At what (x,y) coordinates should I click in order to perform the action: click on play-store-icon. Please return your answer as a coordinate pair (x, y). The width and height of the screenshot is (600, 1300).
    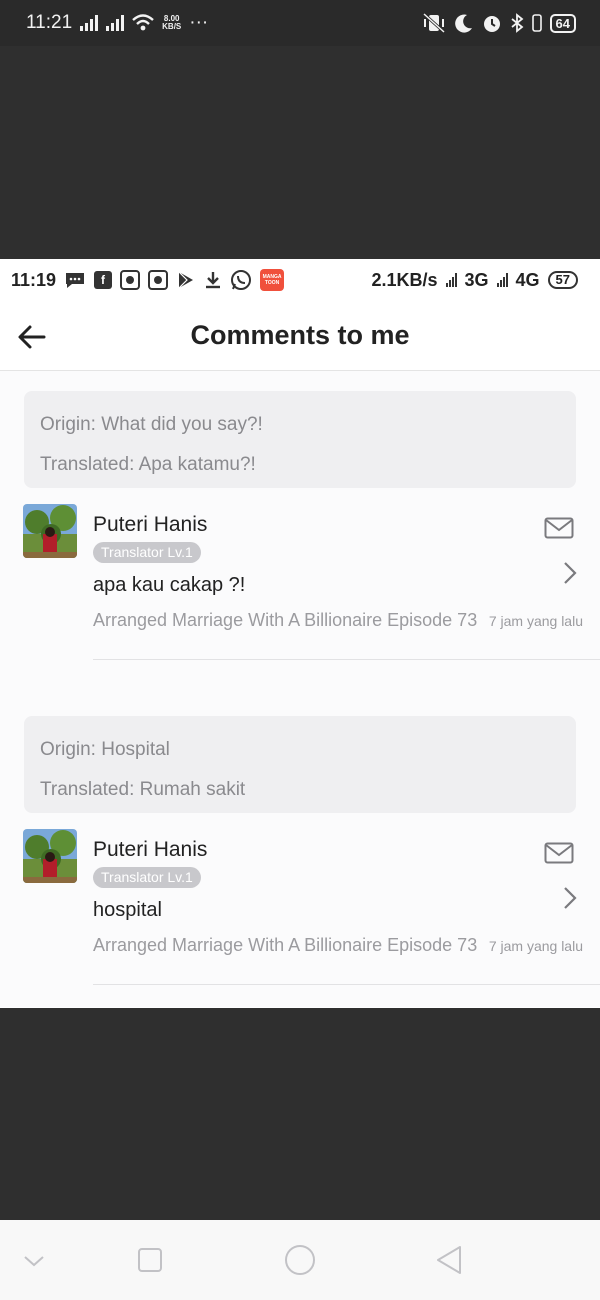
    Looking at the image, I should click on (186, 280).